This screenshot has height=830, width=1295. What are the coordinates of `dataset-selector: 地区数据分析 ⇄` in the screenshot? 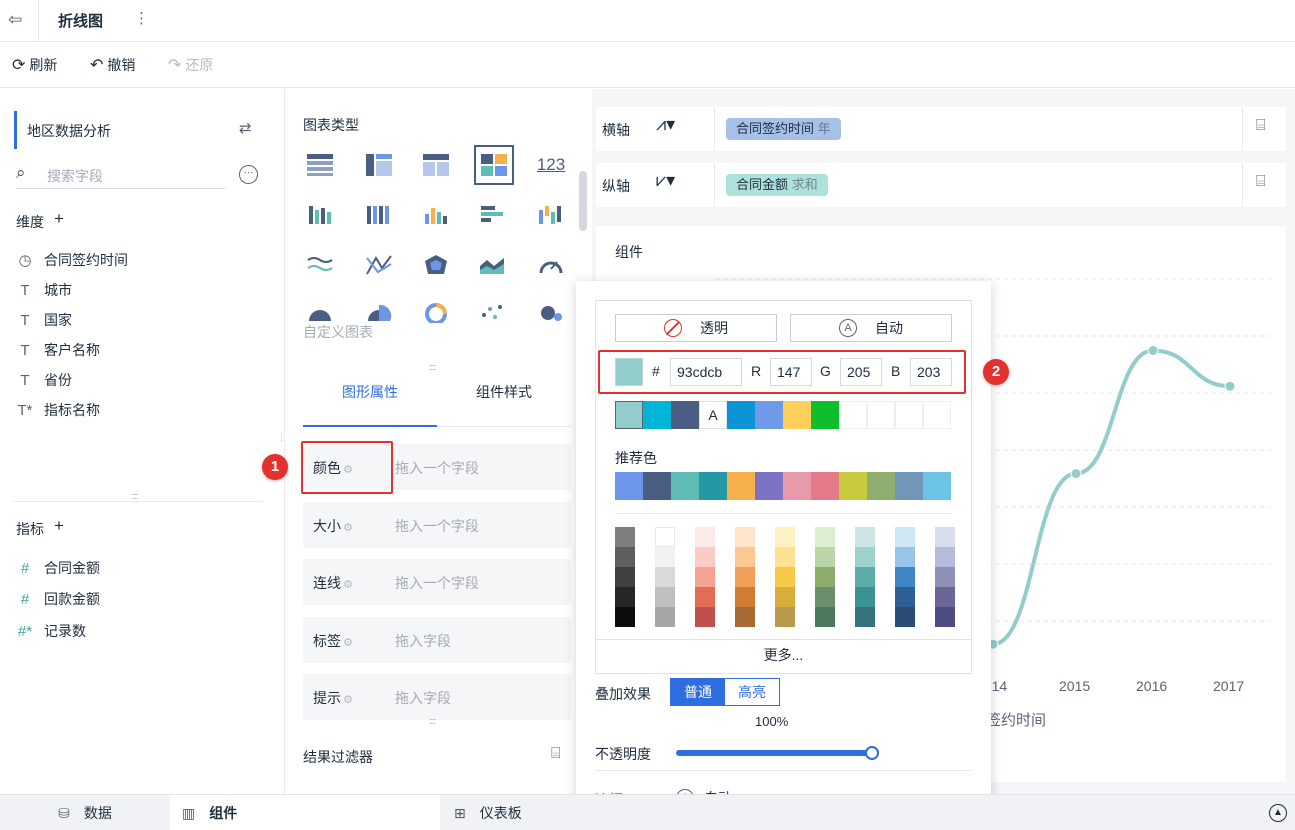 It's located at (140, 130).